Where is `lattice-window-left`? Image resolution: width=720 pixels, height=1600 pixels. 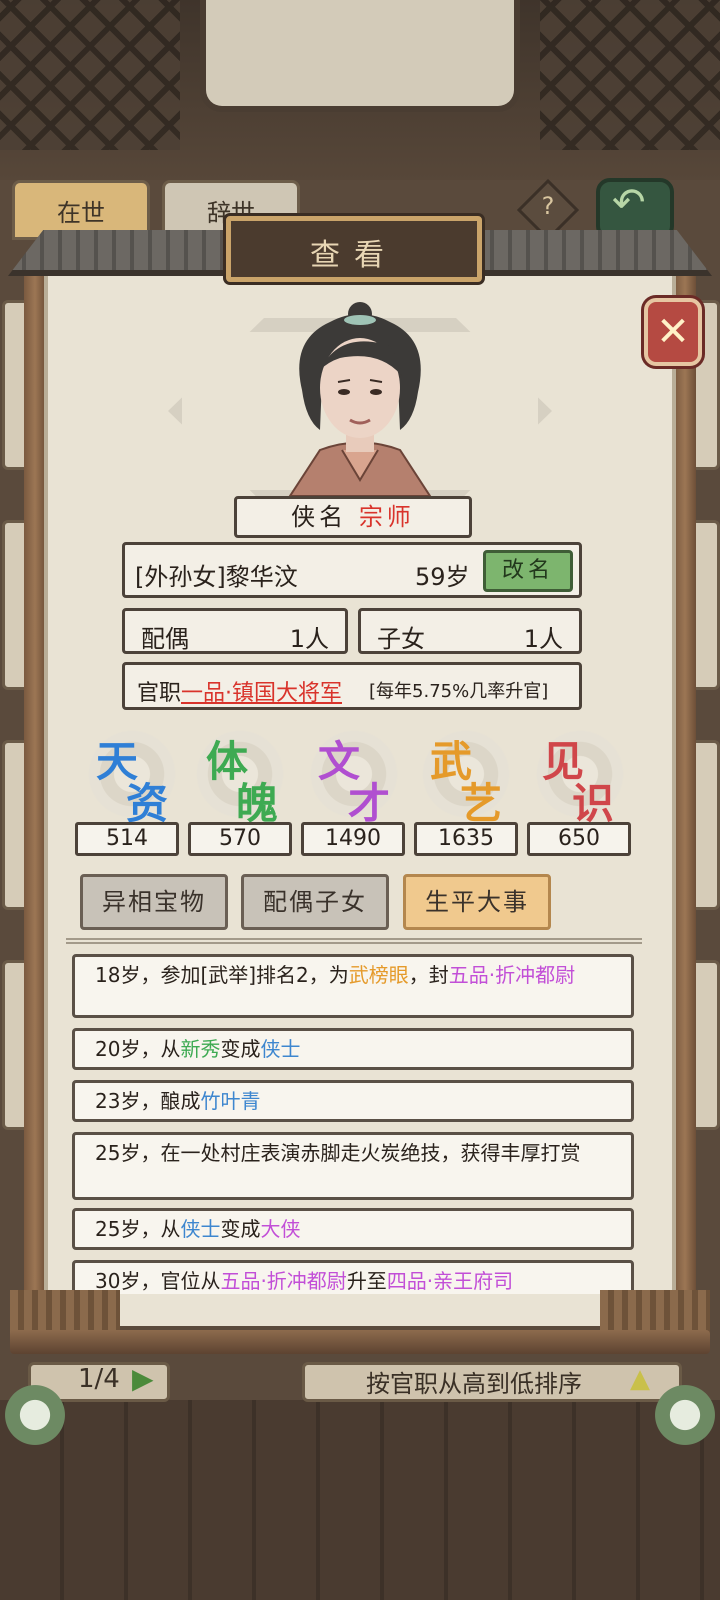 lattice-window-left is located at coordinates (90, 75).